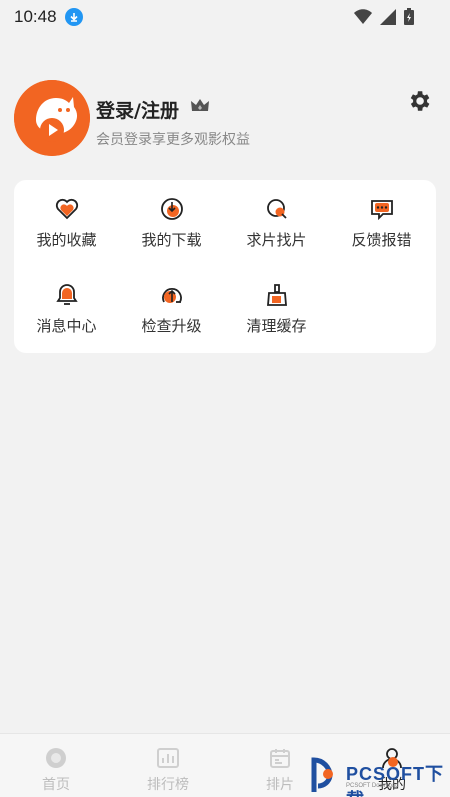 The image size is (450, 797). Describe the element at coordinates (56, 785) in the screenshot. I see `tab-label: 首页` at that location.